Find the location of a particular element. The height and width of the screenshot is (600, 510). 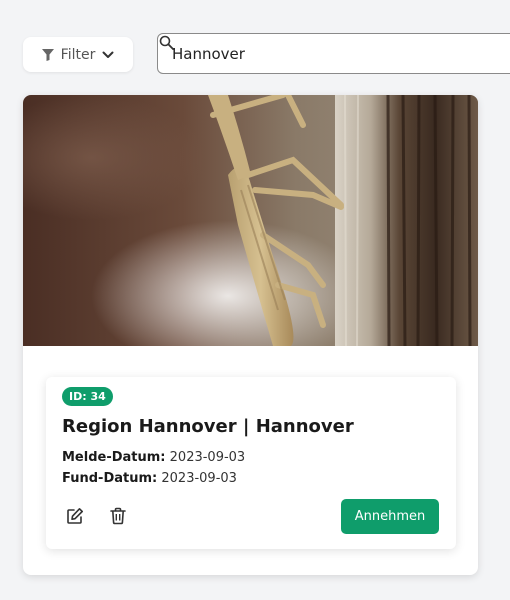

fund-date: Fund-Datum: 2023-09-03 is located at coordinates (149, 478).